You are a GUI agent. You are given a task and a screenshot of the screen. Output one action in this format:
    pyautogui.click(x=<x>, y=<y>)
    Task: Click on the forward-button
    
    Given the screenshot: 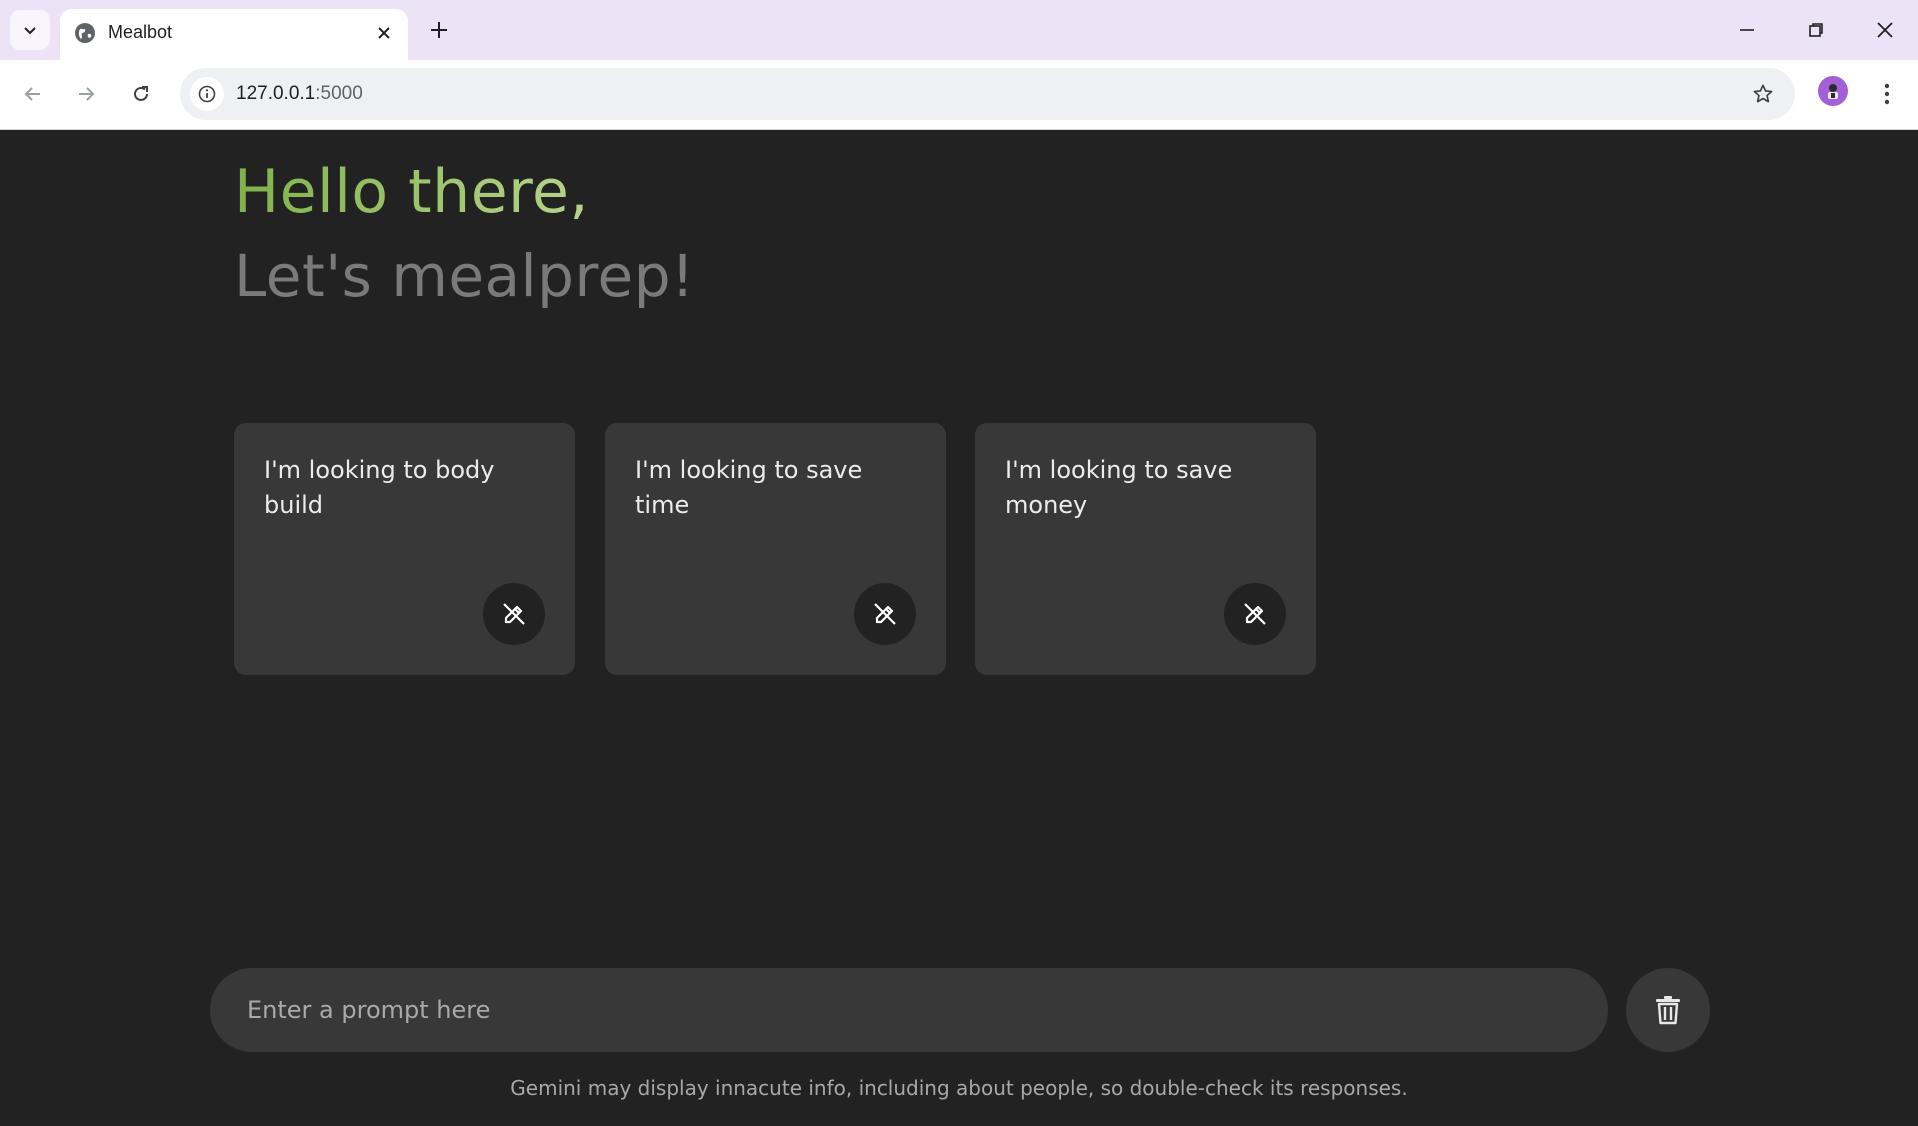 What is the action you would take?
    pyautogui.click(x=86, y=94)
    